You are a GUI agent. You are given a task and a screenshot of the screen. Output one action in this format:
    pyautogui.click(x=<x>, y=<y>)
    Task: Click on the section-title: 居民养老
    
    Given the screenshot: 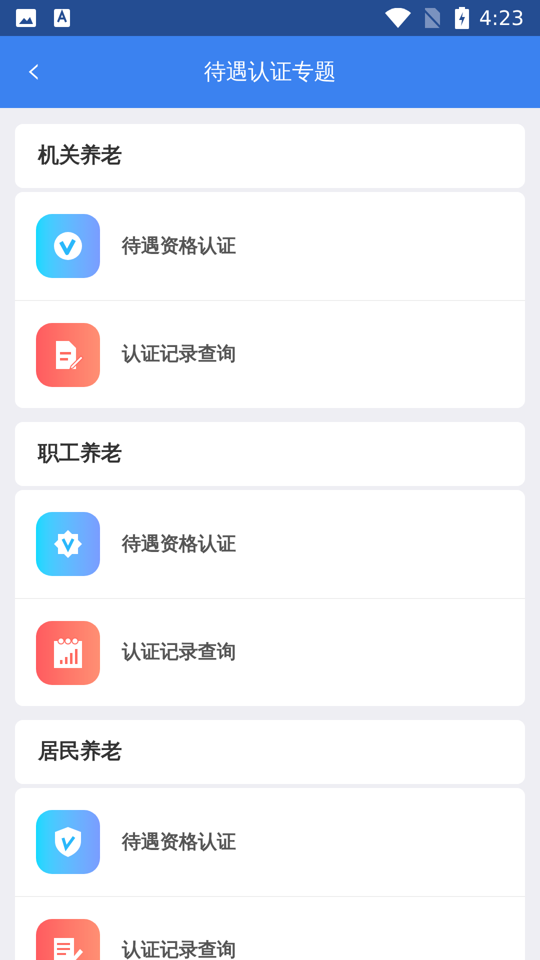 What is the action you would take?
    pyautogui.click(x=80, y=752)
    